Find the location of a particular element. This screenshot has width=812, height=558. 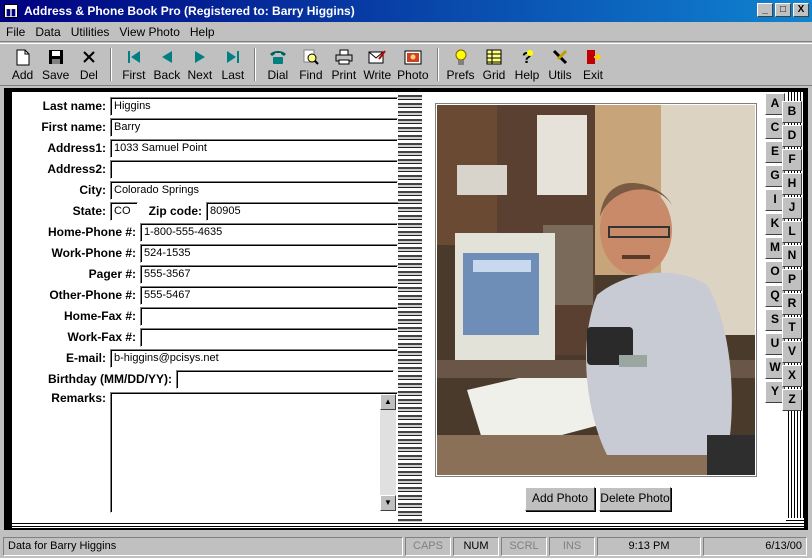

menu-view-photo: View Photo is located at coordinates (149, 32).